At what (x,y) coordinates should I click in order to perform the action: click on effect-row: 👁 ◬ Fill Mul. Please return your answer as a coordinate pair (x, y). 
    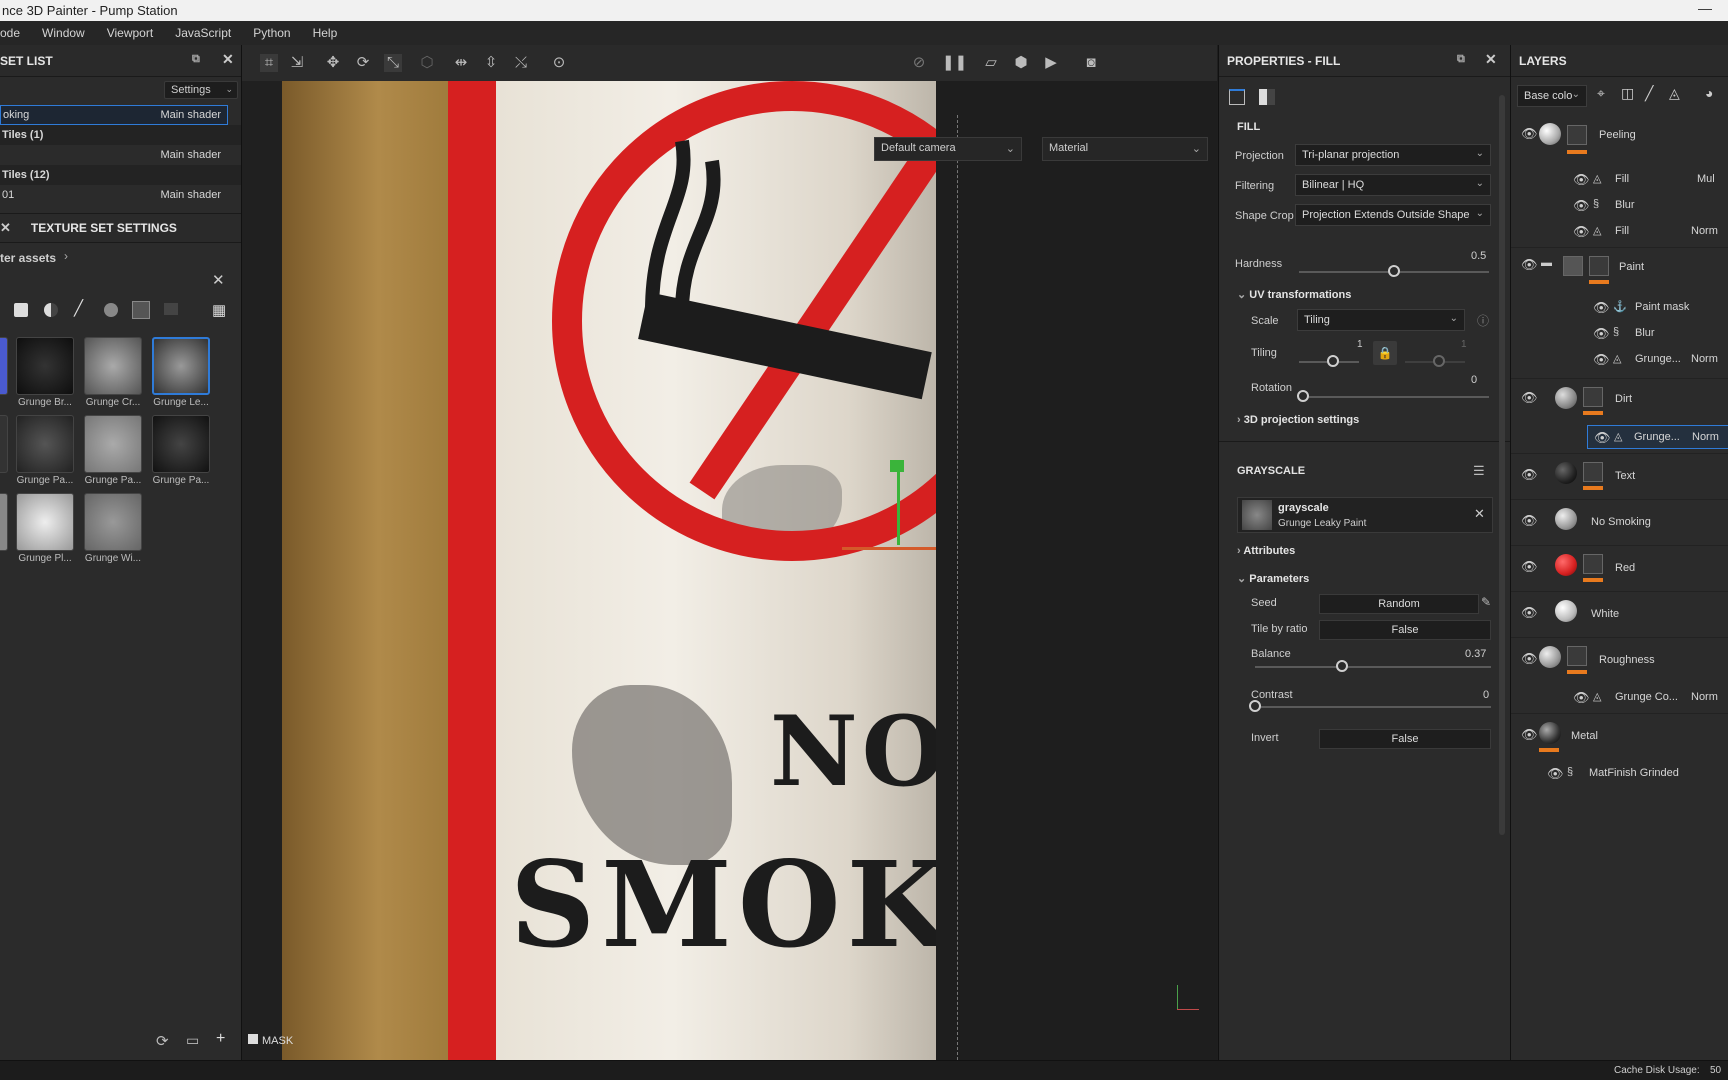
    Looking at the image, I should click on (1619, 180).